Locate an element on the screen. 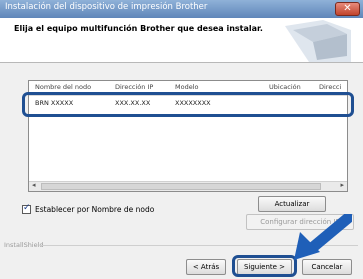  scroll-right-icon: ▸ is located at coordinates (342, 185).